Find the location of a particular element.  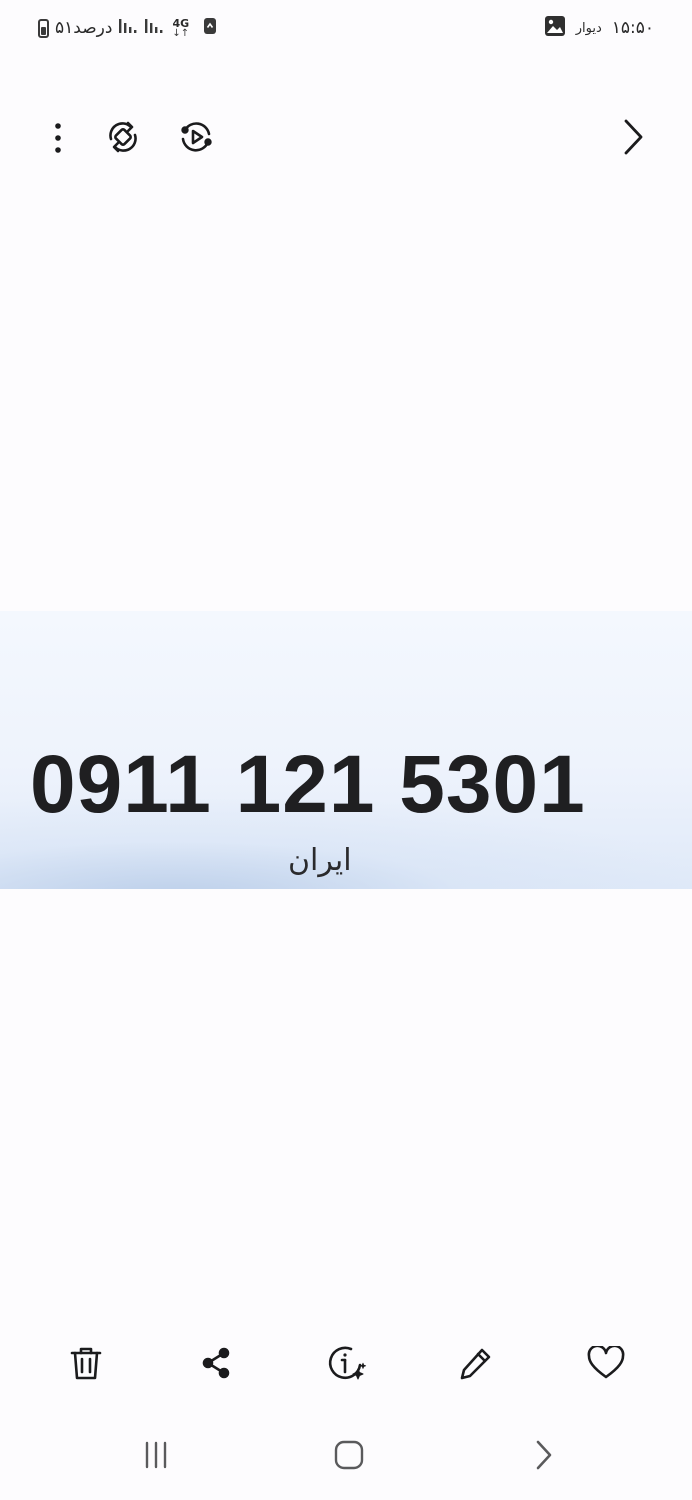

status-bar: ۵۱درصد 4G ↓↑ دیوار ۱۵:۵۰ is located at coordinates (346, 28).